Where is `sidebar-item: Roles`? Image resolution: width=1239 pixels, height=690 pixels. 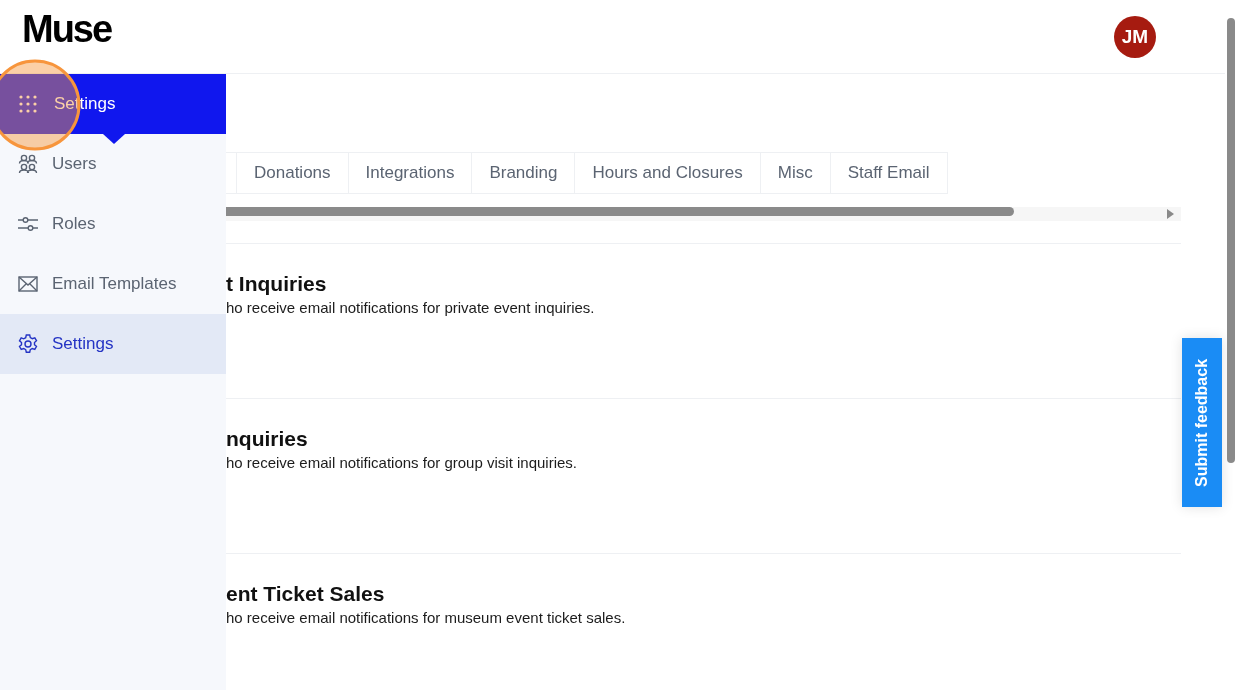 sidebar-item: Roles is located at coordinates (113, 224).